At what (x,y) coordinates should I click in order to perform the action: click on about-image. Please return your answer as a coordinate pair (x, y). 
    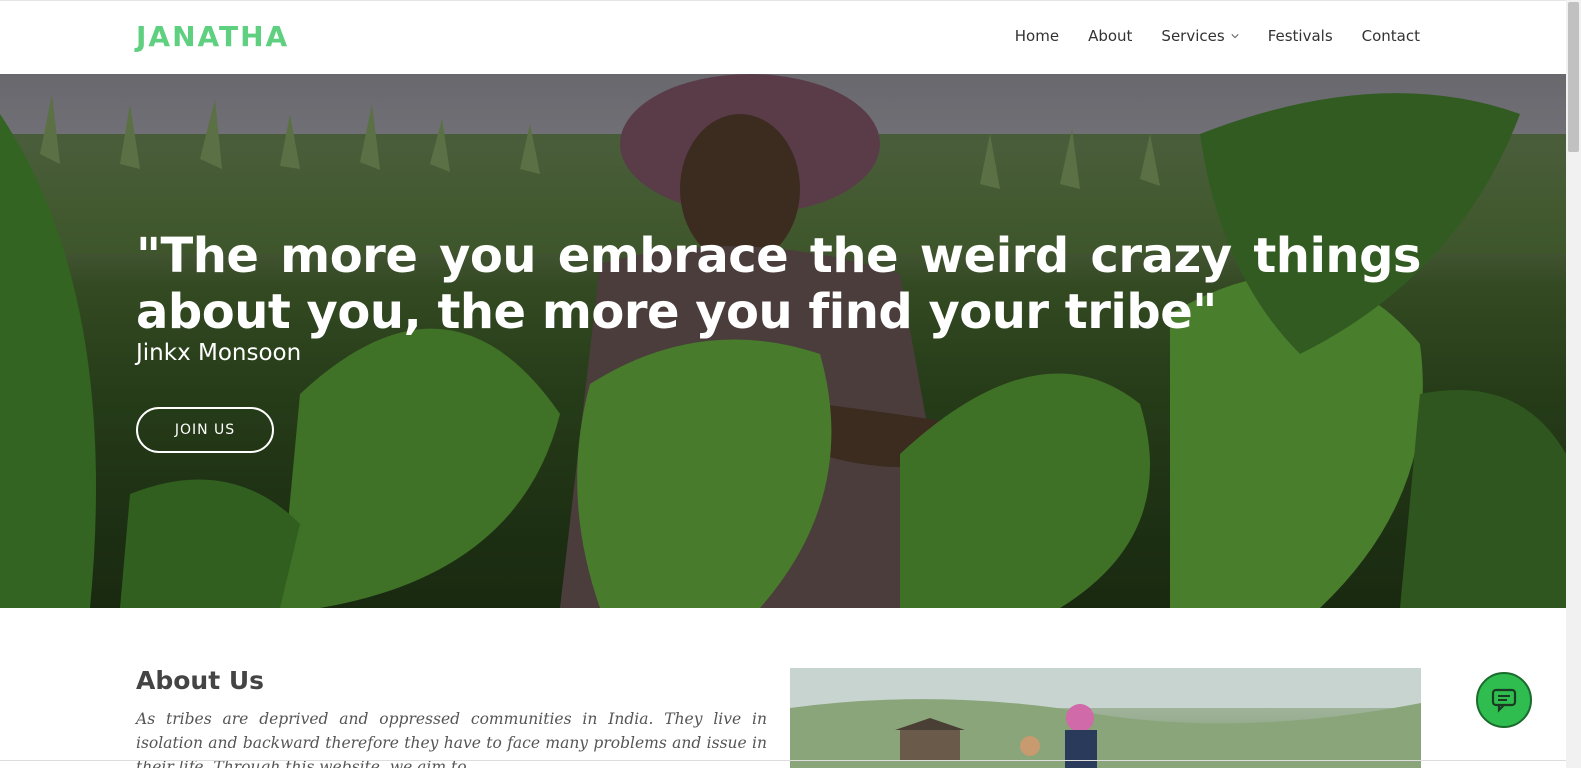
    Looking at the image, I should click on (1105, 718).